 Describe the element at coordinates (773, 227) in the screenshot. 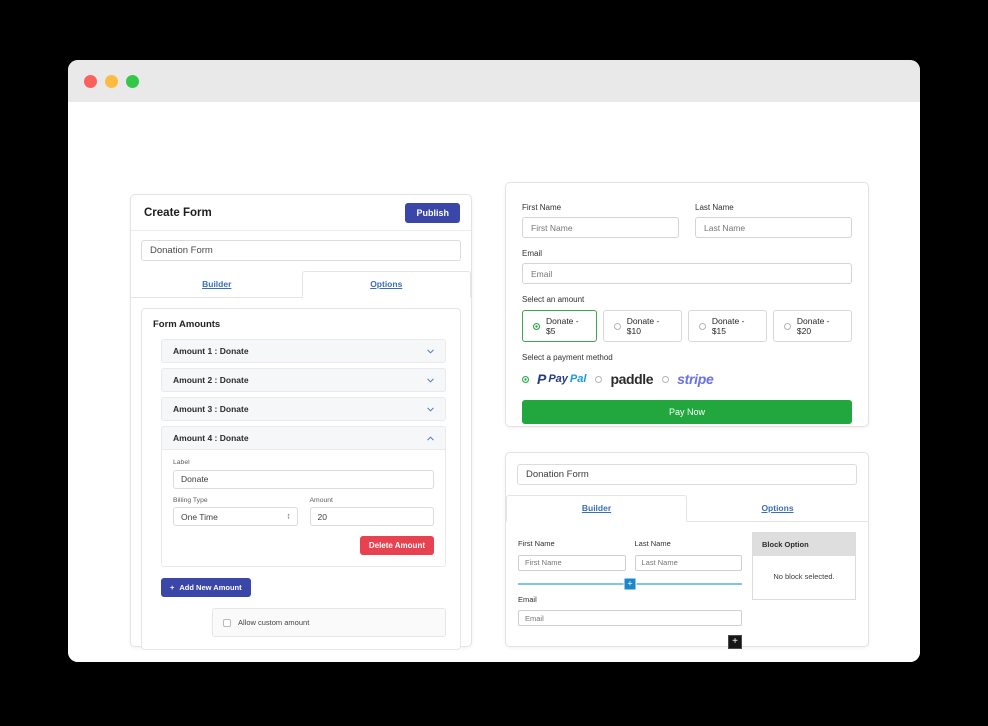

I see `preview-last-name-input` at that location.